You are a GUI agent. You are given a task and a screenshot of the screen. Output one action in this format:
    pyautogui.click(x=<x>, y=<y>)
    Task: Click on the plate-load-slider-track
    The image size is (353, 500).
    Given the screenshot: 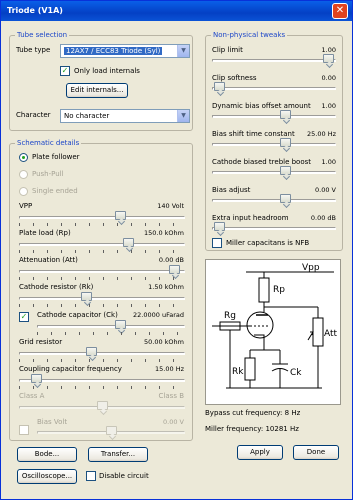 What is the action you would take?
    pyautogui.click(x=102, y=244)
    